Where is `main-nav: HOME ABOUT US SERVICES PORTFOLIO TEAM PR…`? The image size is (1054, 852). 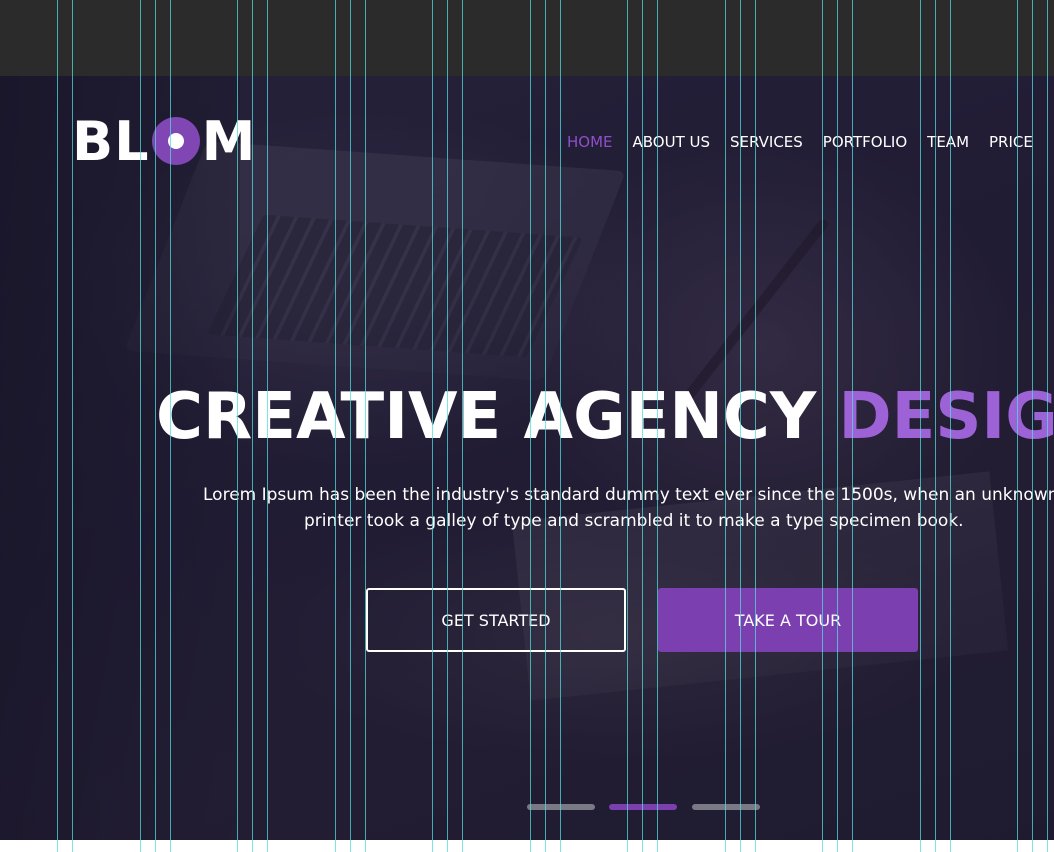
main-nav: HOME ABOUT US SERVICES PORTFOLIO TEAM PR… is located at coordinates (800, 142).